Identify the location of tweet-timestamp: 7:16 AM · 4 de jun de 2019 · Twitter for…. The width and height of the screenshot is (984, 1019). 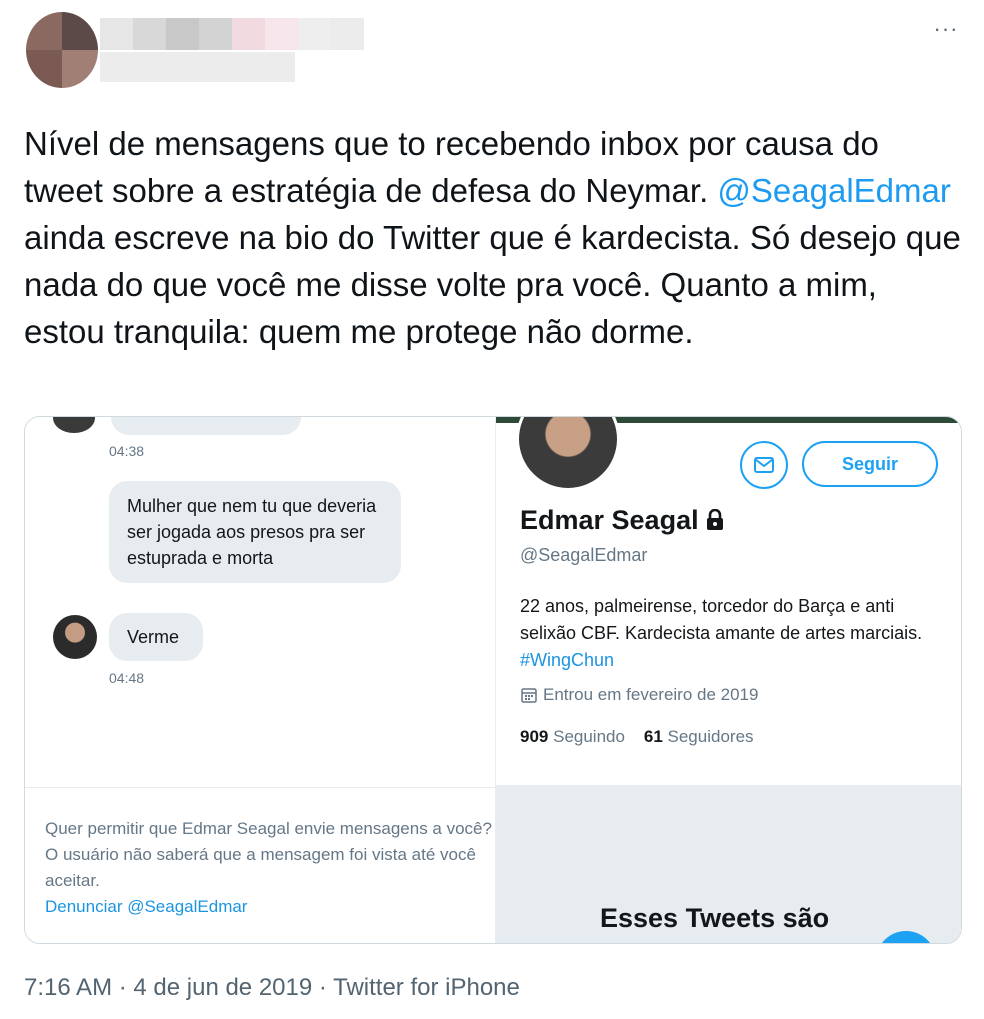
(272, 988).